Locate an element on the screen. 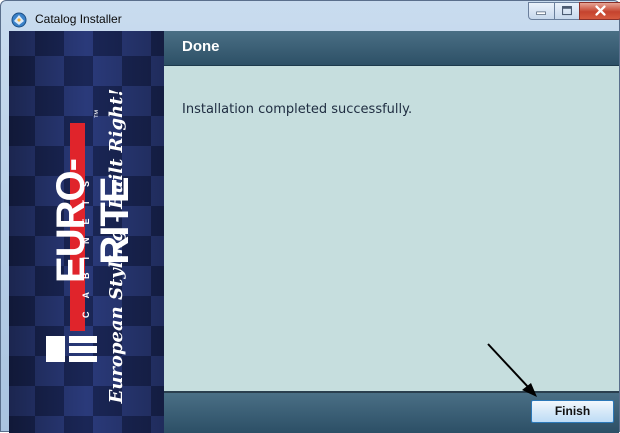  catalog-installer-icon is located at coordinates (19, 20).